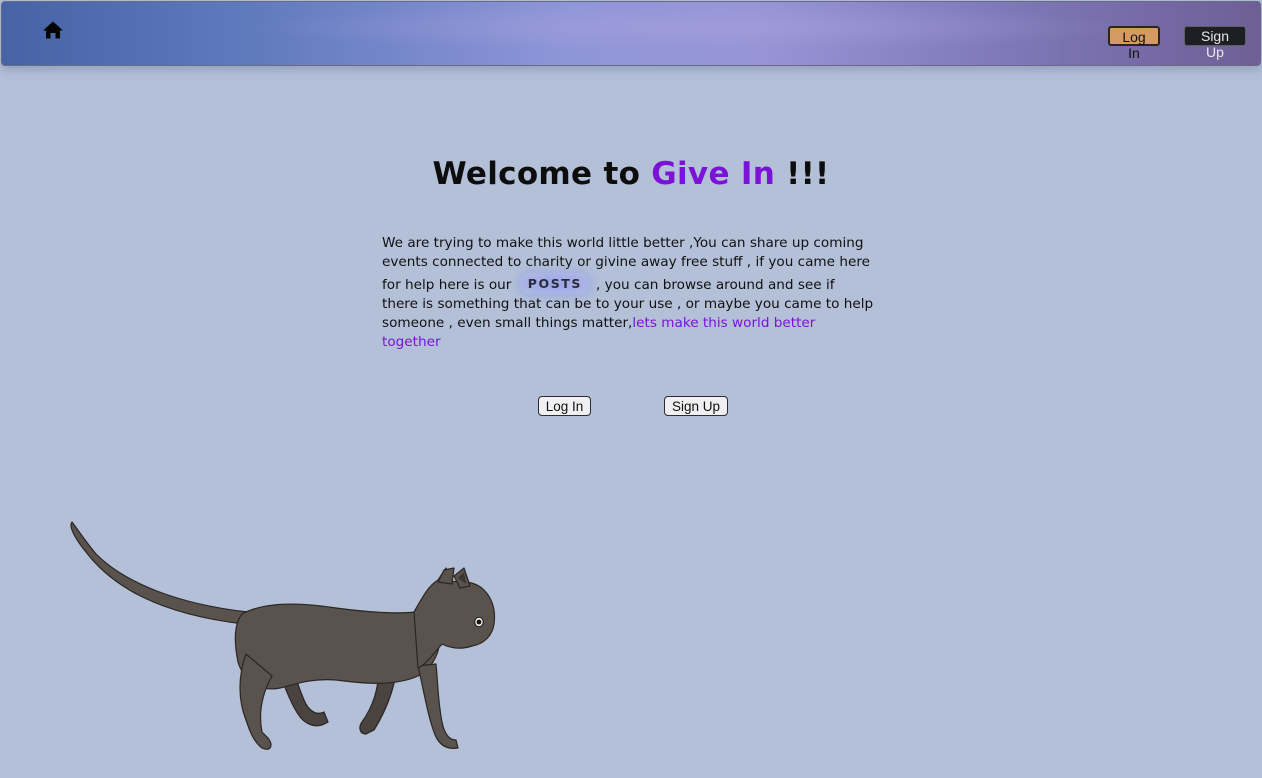 The height and width of the screenshot is (778, 1262). I want to click on walking-cat-icon, so click(283, 635).